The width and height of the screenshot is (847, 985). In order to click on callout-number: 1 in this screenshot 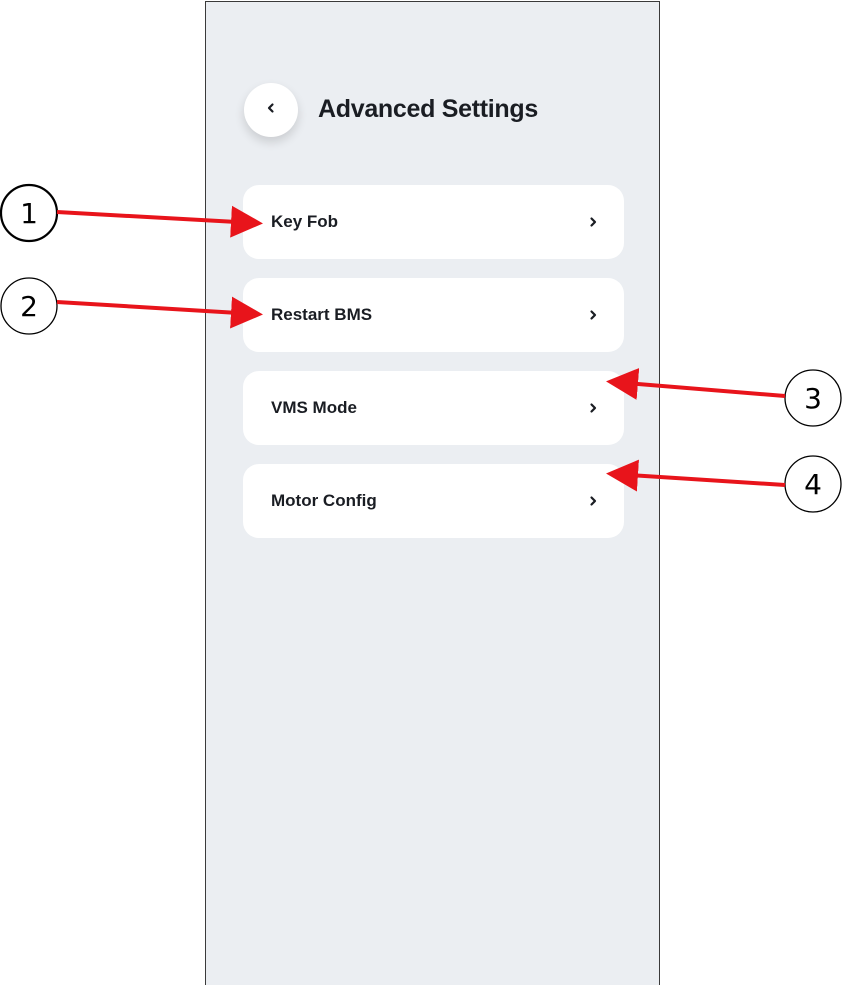, I will do `click(29, 213)`.